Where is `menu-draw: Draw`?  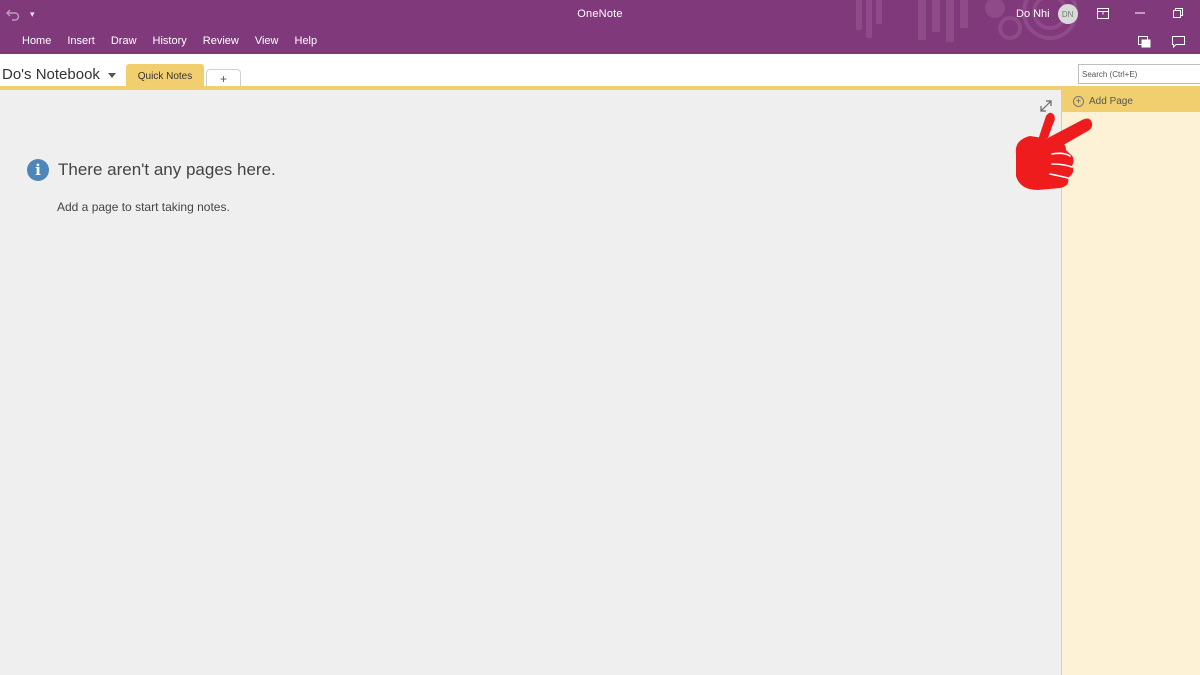 menu-draw: Draw is located at coordinates (124, 41).